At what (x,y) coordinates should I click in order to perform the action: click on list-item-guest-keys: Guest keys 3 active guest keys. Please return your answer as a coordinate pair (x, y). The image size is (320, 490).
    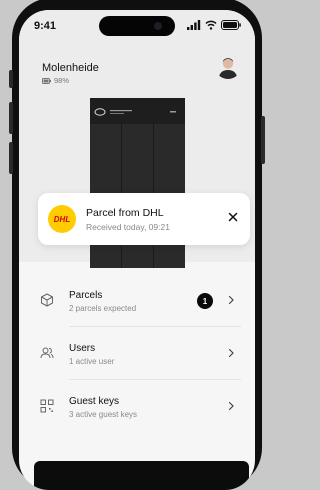
    Looking at the image, I should click on (137, 405).